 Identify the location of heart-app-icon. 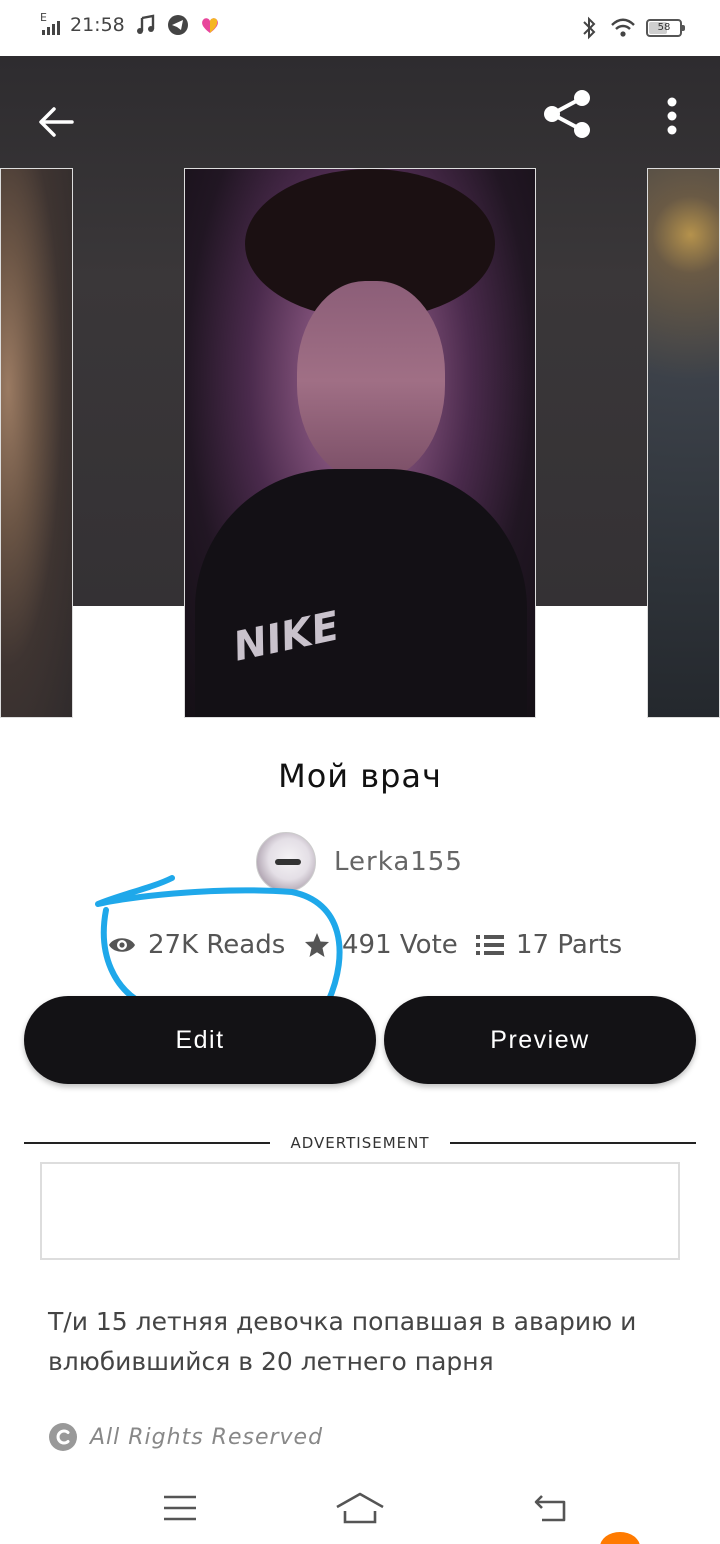
(209, 25).